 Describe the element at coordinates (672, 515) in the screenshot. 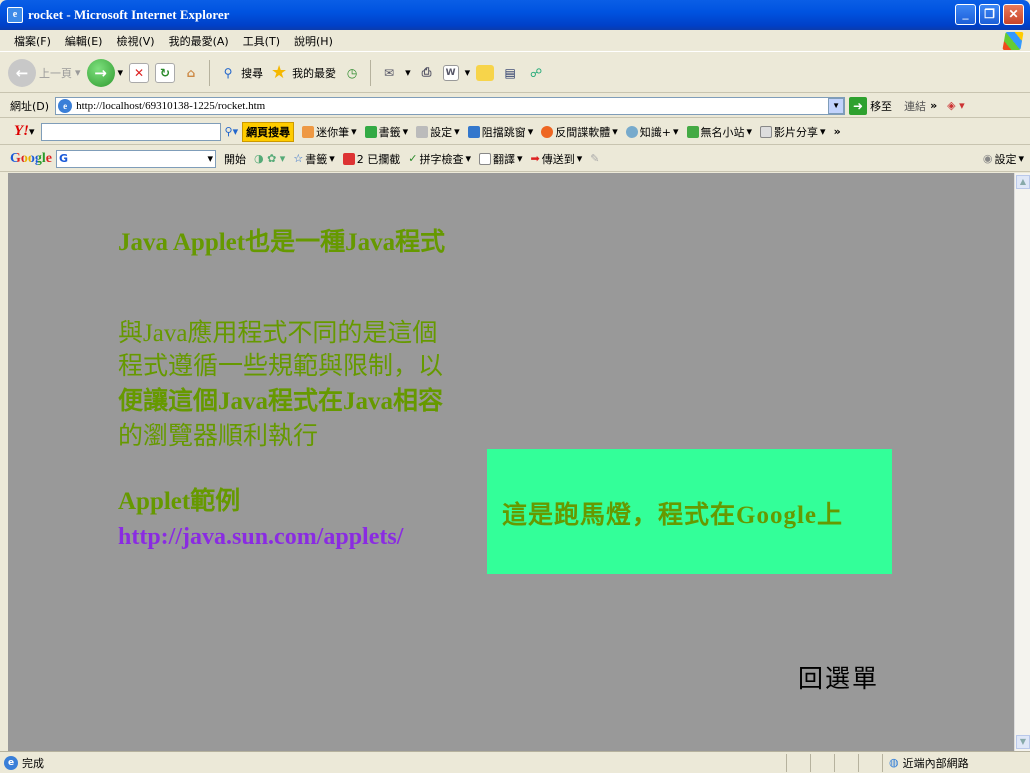

I see `marquee-text: 這是跑馬燈，程式在Google上` at that location.